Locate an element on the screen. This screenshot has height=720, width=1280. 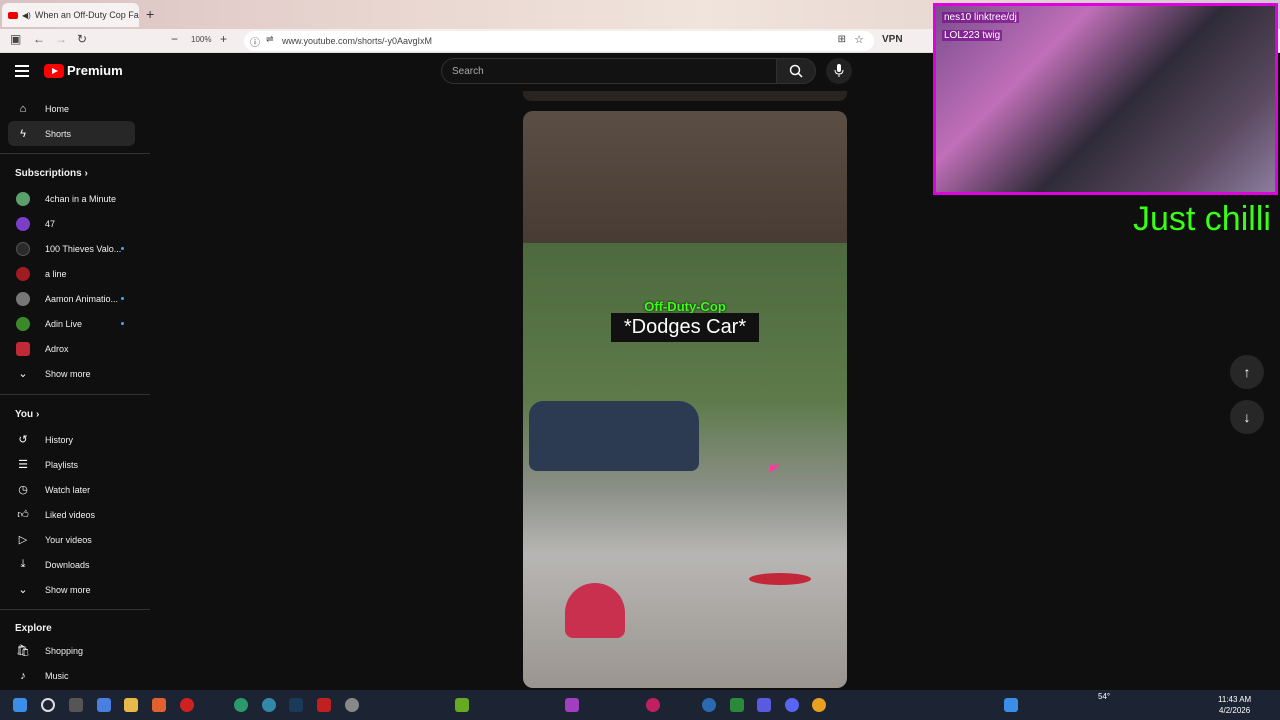
workspaces-icon: ▣ is located at coordinates (15, 39).